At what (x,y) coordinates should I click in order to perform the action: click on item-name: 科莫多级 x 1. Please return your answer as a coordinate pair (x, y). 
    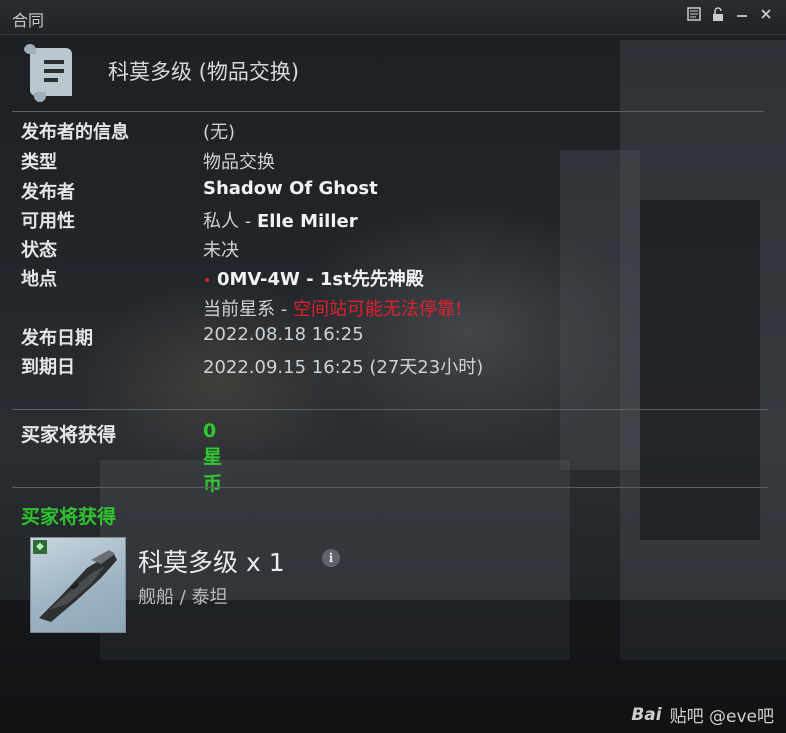
    Looking at the image, I should click on (211, 562).